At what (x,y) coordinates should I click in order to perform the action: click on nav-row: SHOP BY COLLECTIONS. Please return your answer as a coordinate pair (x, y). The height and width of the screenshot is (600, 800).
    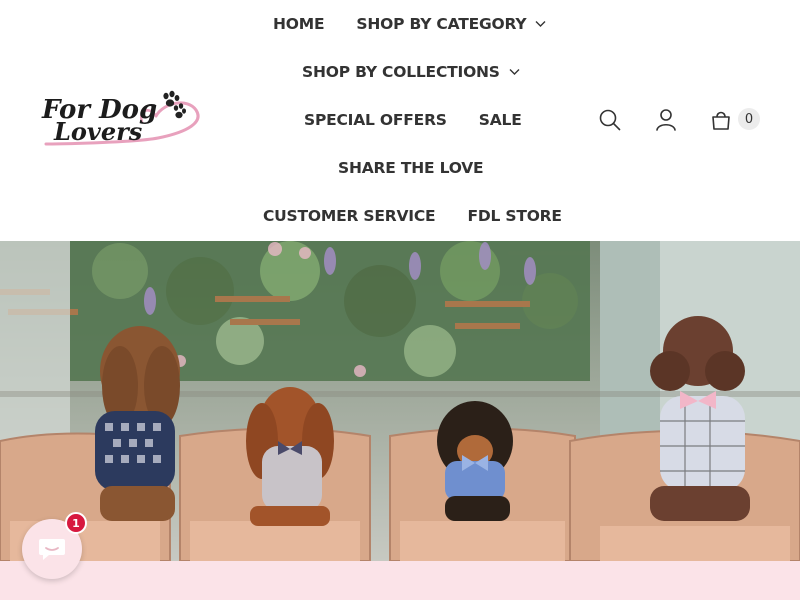
    Looking at the image, I should click on (411, 72).